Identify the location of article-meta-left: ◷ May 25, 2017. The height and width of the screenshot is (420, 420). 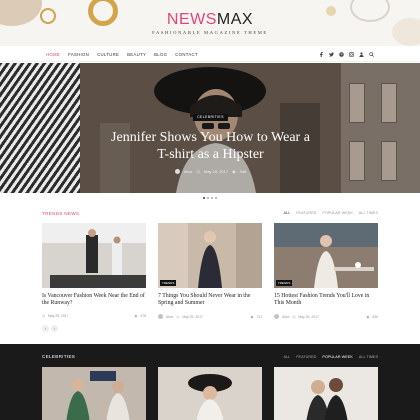
(55, 316).